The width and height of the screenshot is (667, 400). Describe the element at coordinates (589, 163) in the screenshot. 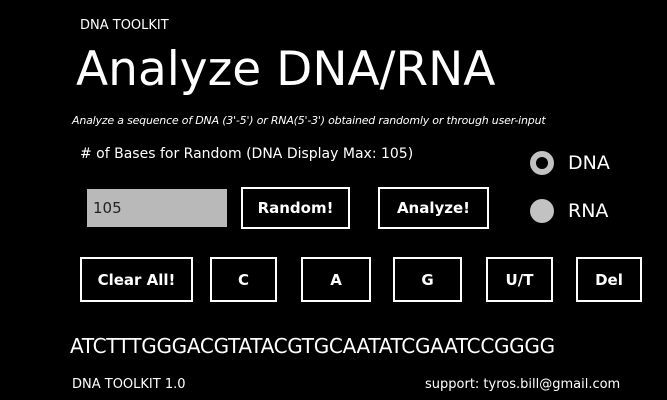

I see `radio-dna-label: DNA` at that location.